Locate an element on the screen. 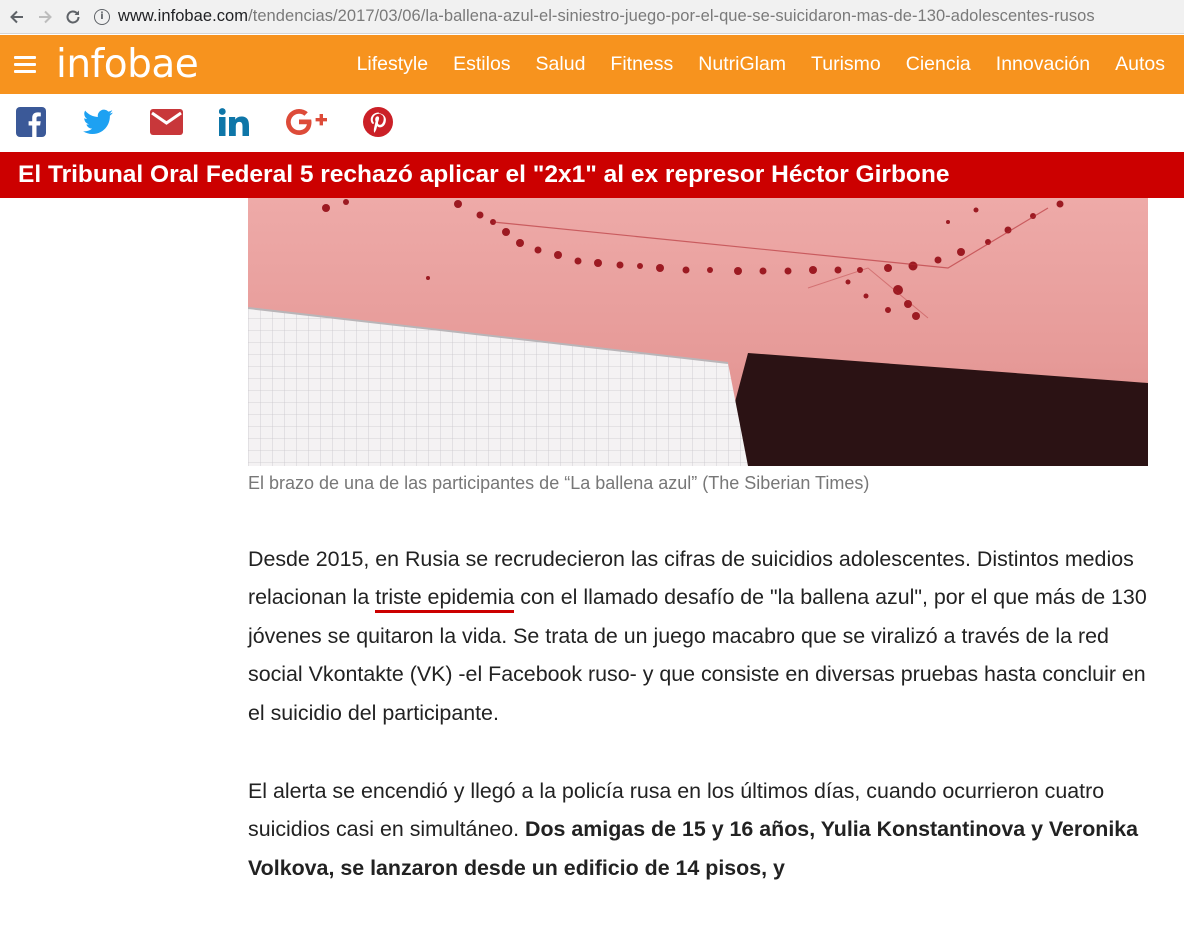 This screenshot has height=927, width=1184. facebook-icon is located at coordinates (31, 122).